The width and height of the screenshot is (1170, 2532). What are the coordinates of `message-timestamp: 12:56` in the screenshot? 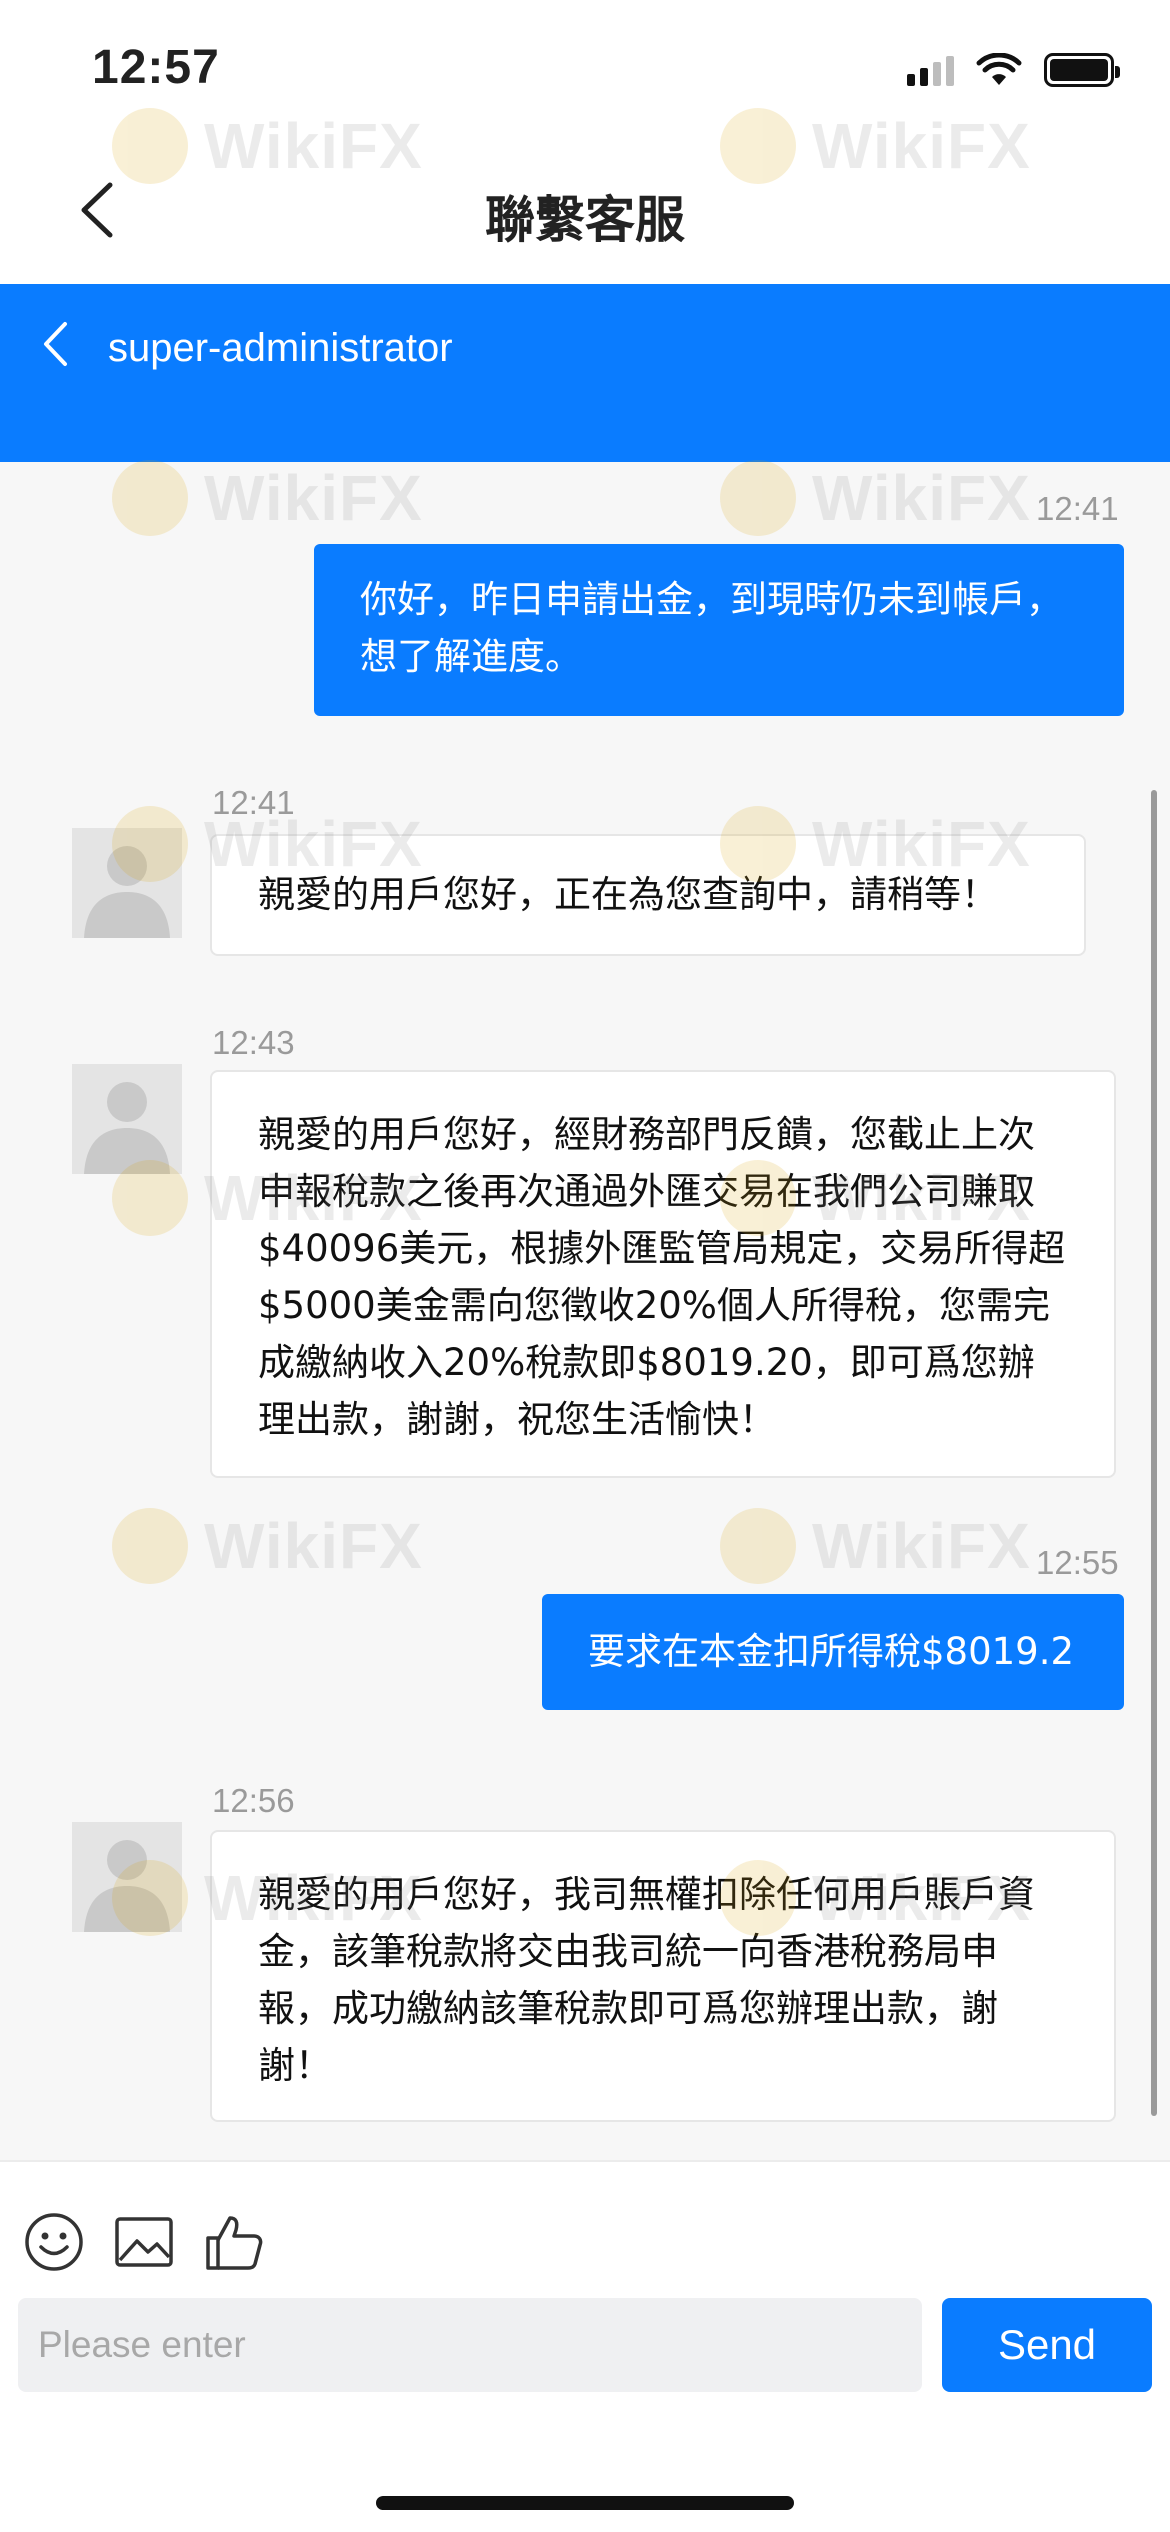 It's located at (253, 1800).